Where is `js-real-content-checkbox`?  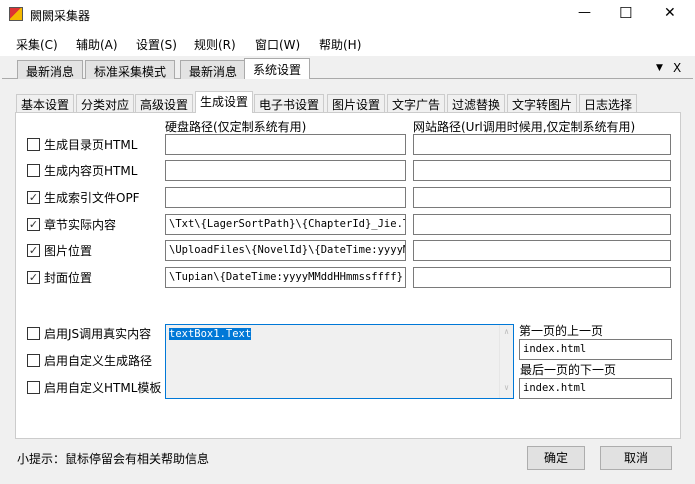 js-real-content-checkbox is located at coordinates (33, 333).